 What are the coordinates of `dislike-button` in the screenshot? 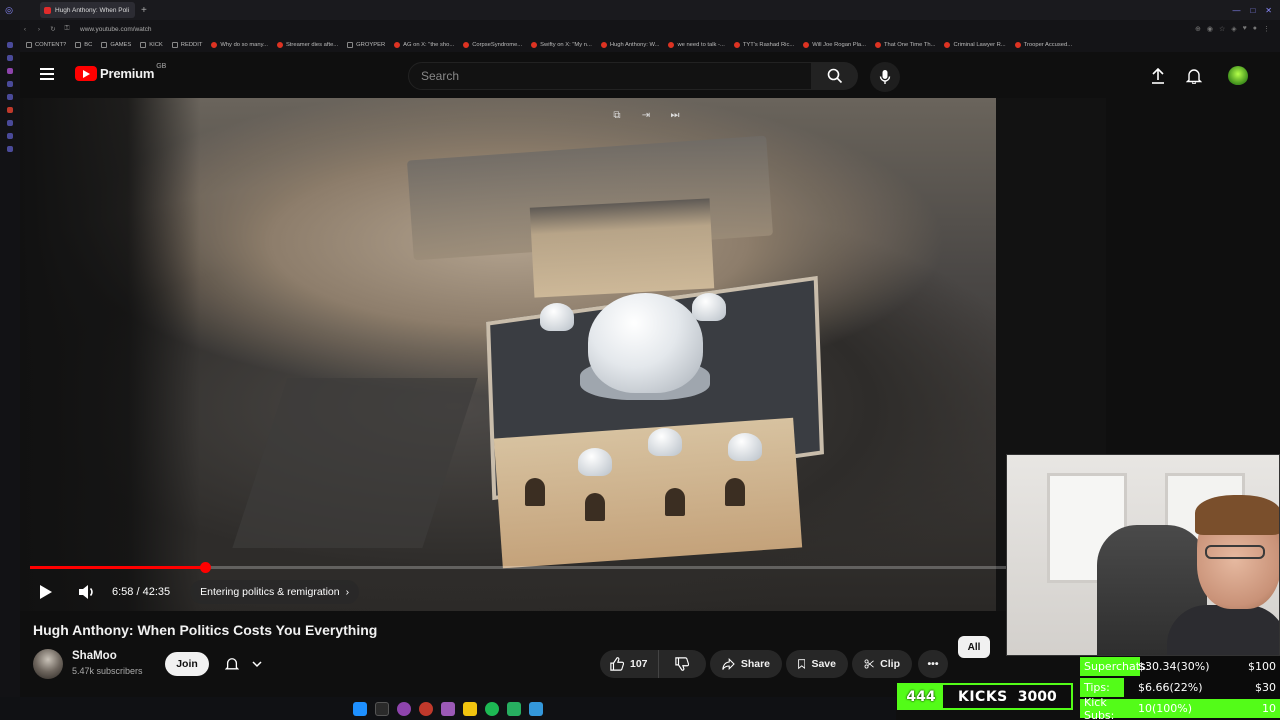 It's located at (682, 664).